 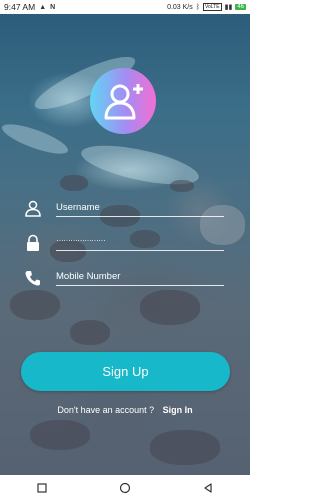 I want to click on person-icon, so click(x=33, y=208).